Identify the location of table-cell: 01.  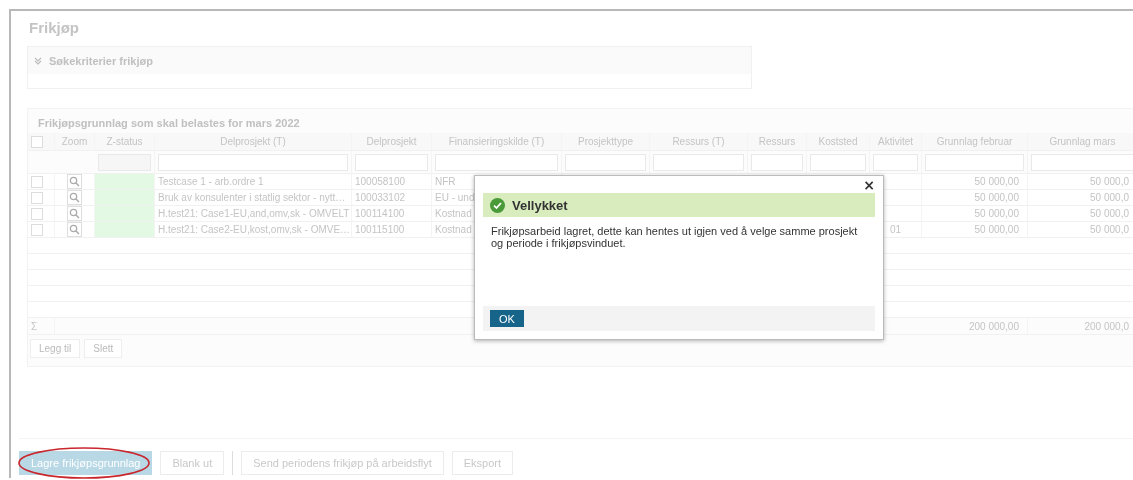
(895, 229).